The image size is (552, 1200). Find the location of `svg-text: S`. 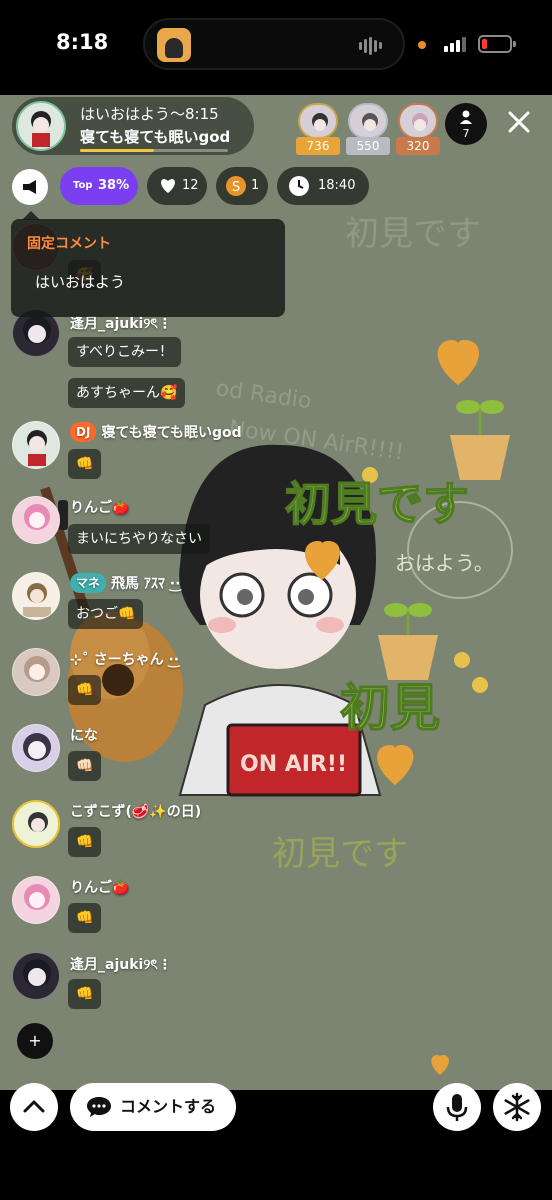

svg-text: S is located at coordinates (236, 187).